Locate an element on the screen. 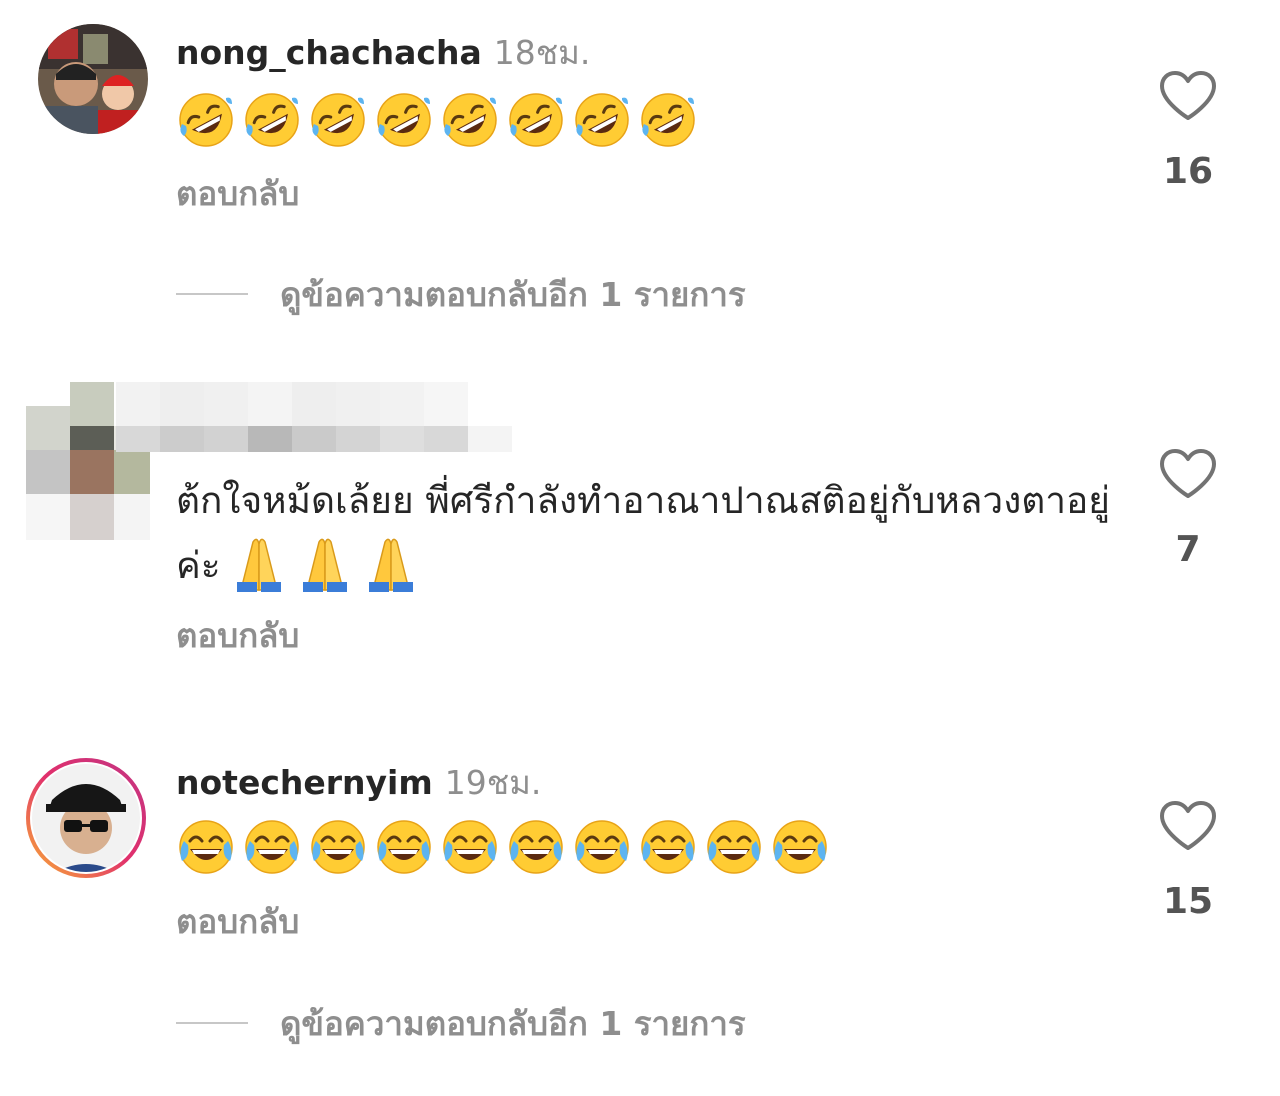  pixelated-username is located at coordinates (316, 417).